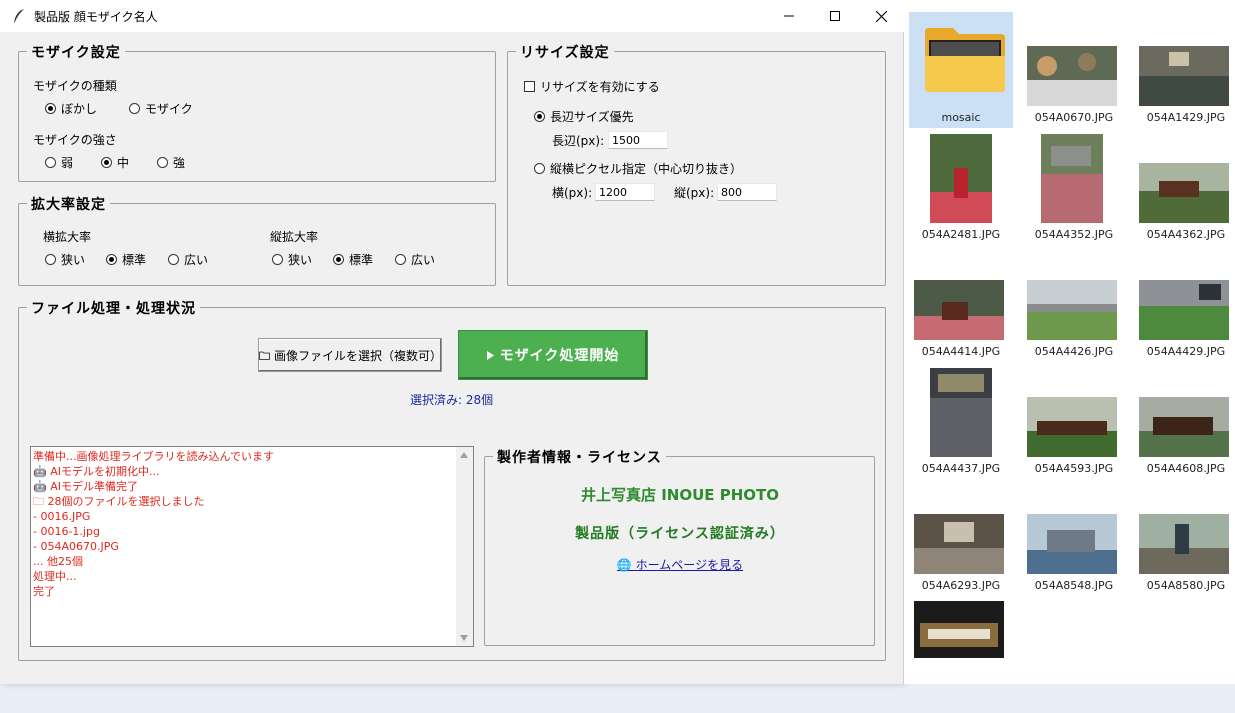 This screenshot has width=1235, height=713. Describe the element at coordinates (565, 52) in the screenshot. I see `resize-settings-legend: リサイズ設定` at that location.